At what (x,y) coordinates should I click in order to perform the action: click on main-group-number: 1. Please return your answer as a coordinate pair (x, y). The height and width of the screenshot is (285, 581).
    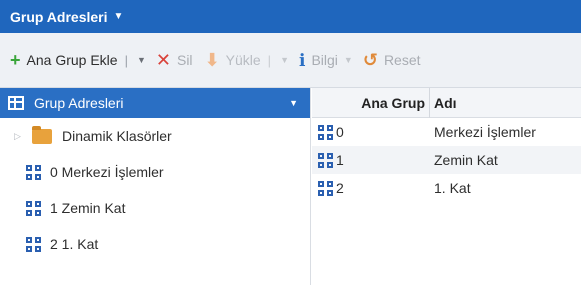
    Looking at the image, I should click on (340, 160).